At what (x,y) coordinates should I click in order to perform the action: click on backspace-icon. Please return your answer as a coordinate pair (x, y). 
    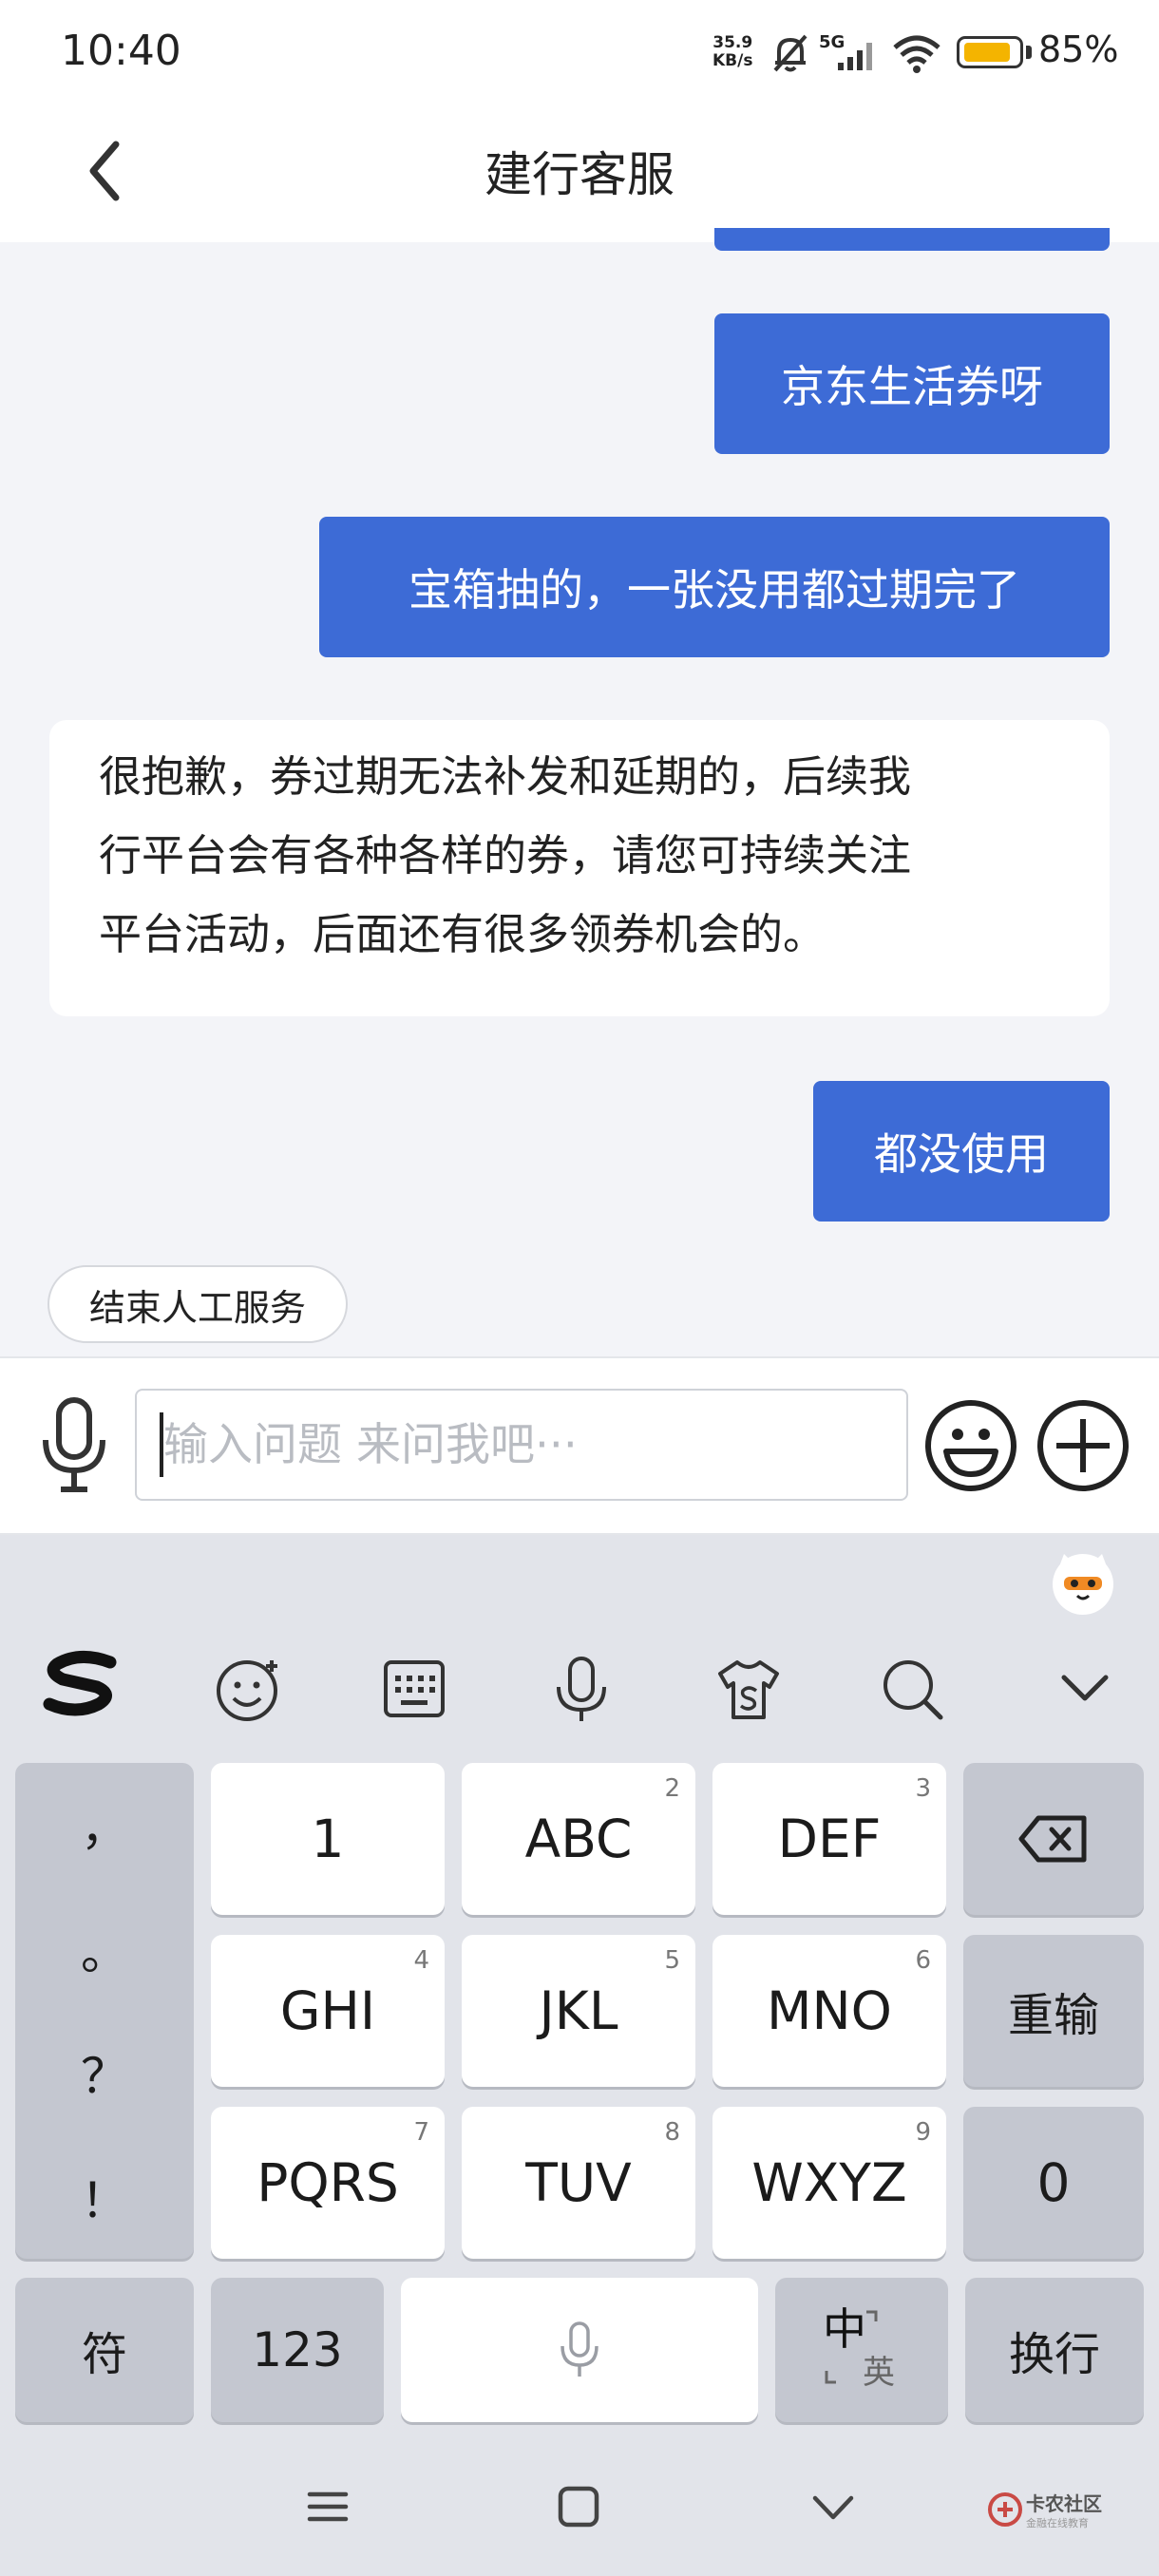
    Looking at the image, I should click on (1052, 1839).